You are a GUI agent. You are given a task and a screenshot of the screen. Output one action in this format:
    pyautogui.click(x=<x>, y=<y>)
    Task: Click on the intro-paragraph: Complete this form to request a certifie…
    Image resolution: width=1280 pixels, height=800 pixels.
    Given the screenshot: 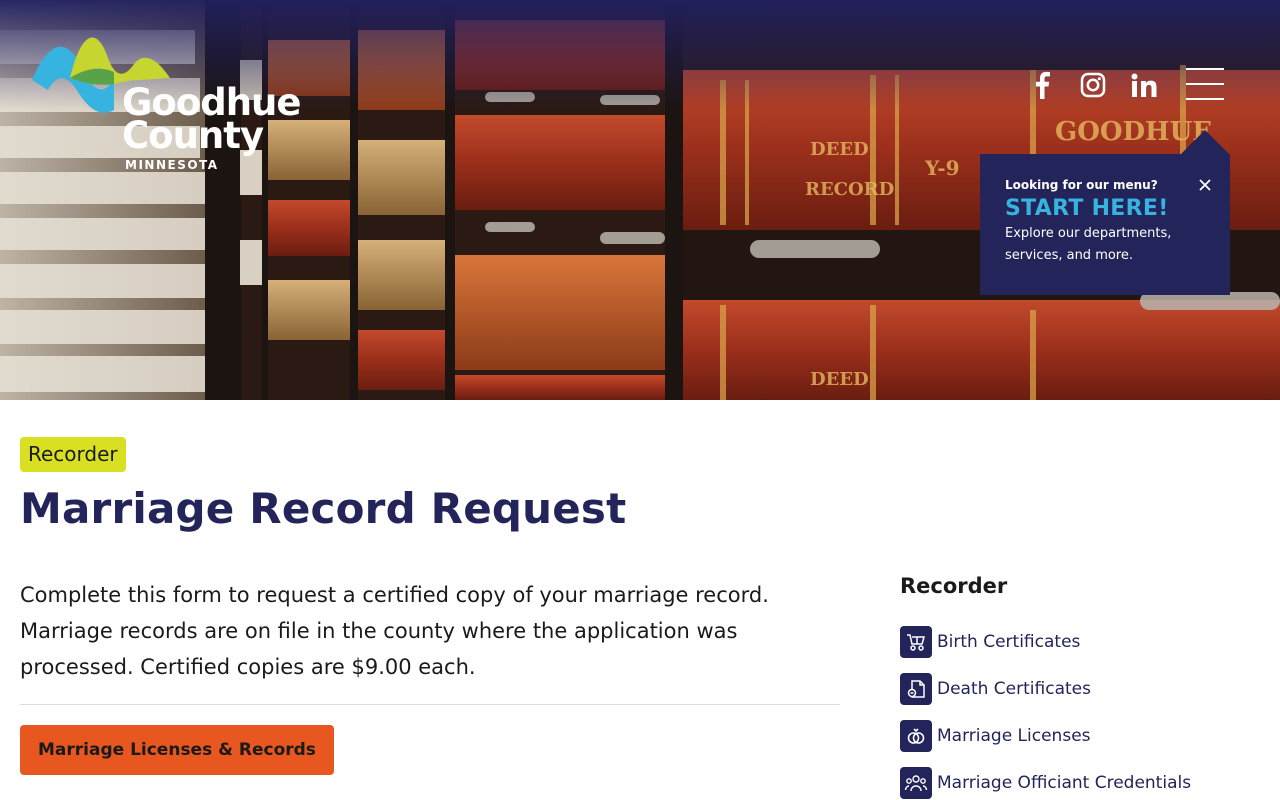 What is the action you would take?
    pyautogui.click(x=394, y=631)
    